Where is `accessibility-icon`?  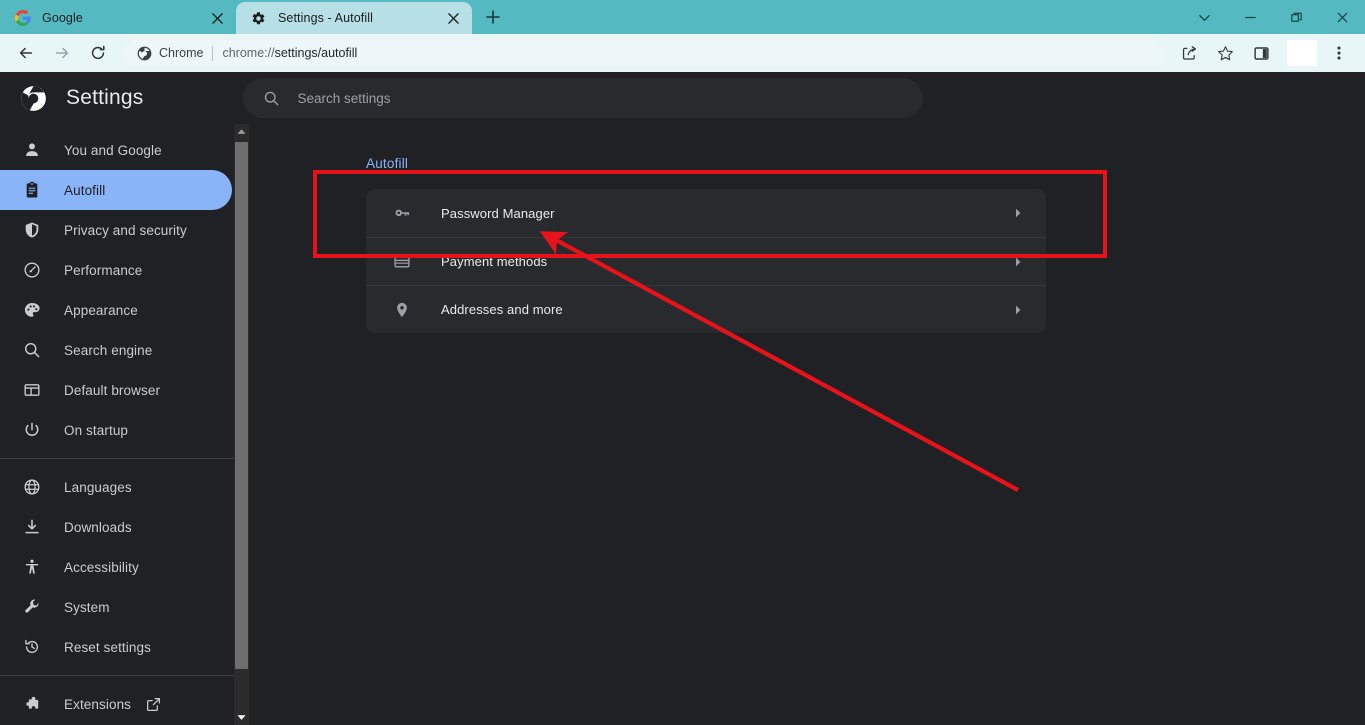
accessibility-icon is located at coordinates (32, 567).